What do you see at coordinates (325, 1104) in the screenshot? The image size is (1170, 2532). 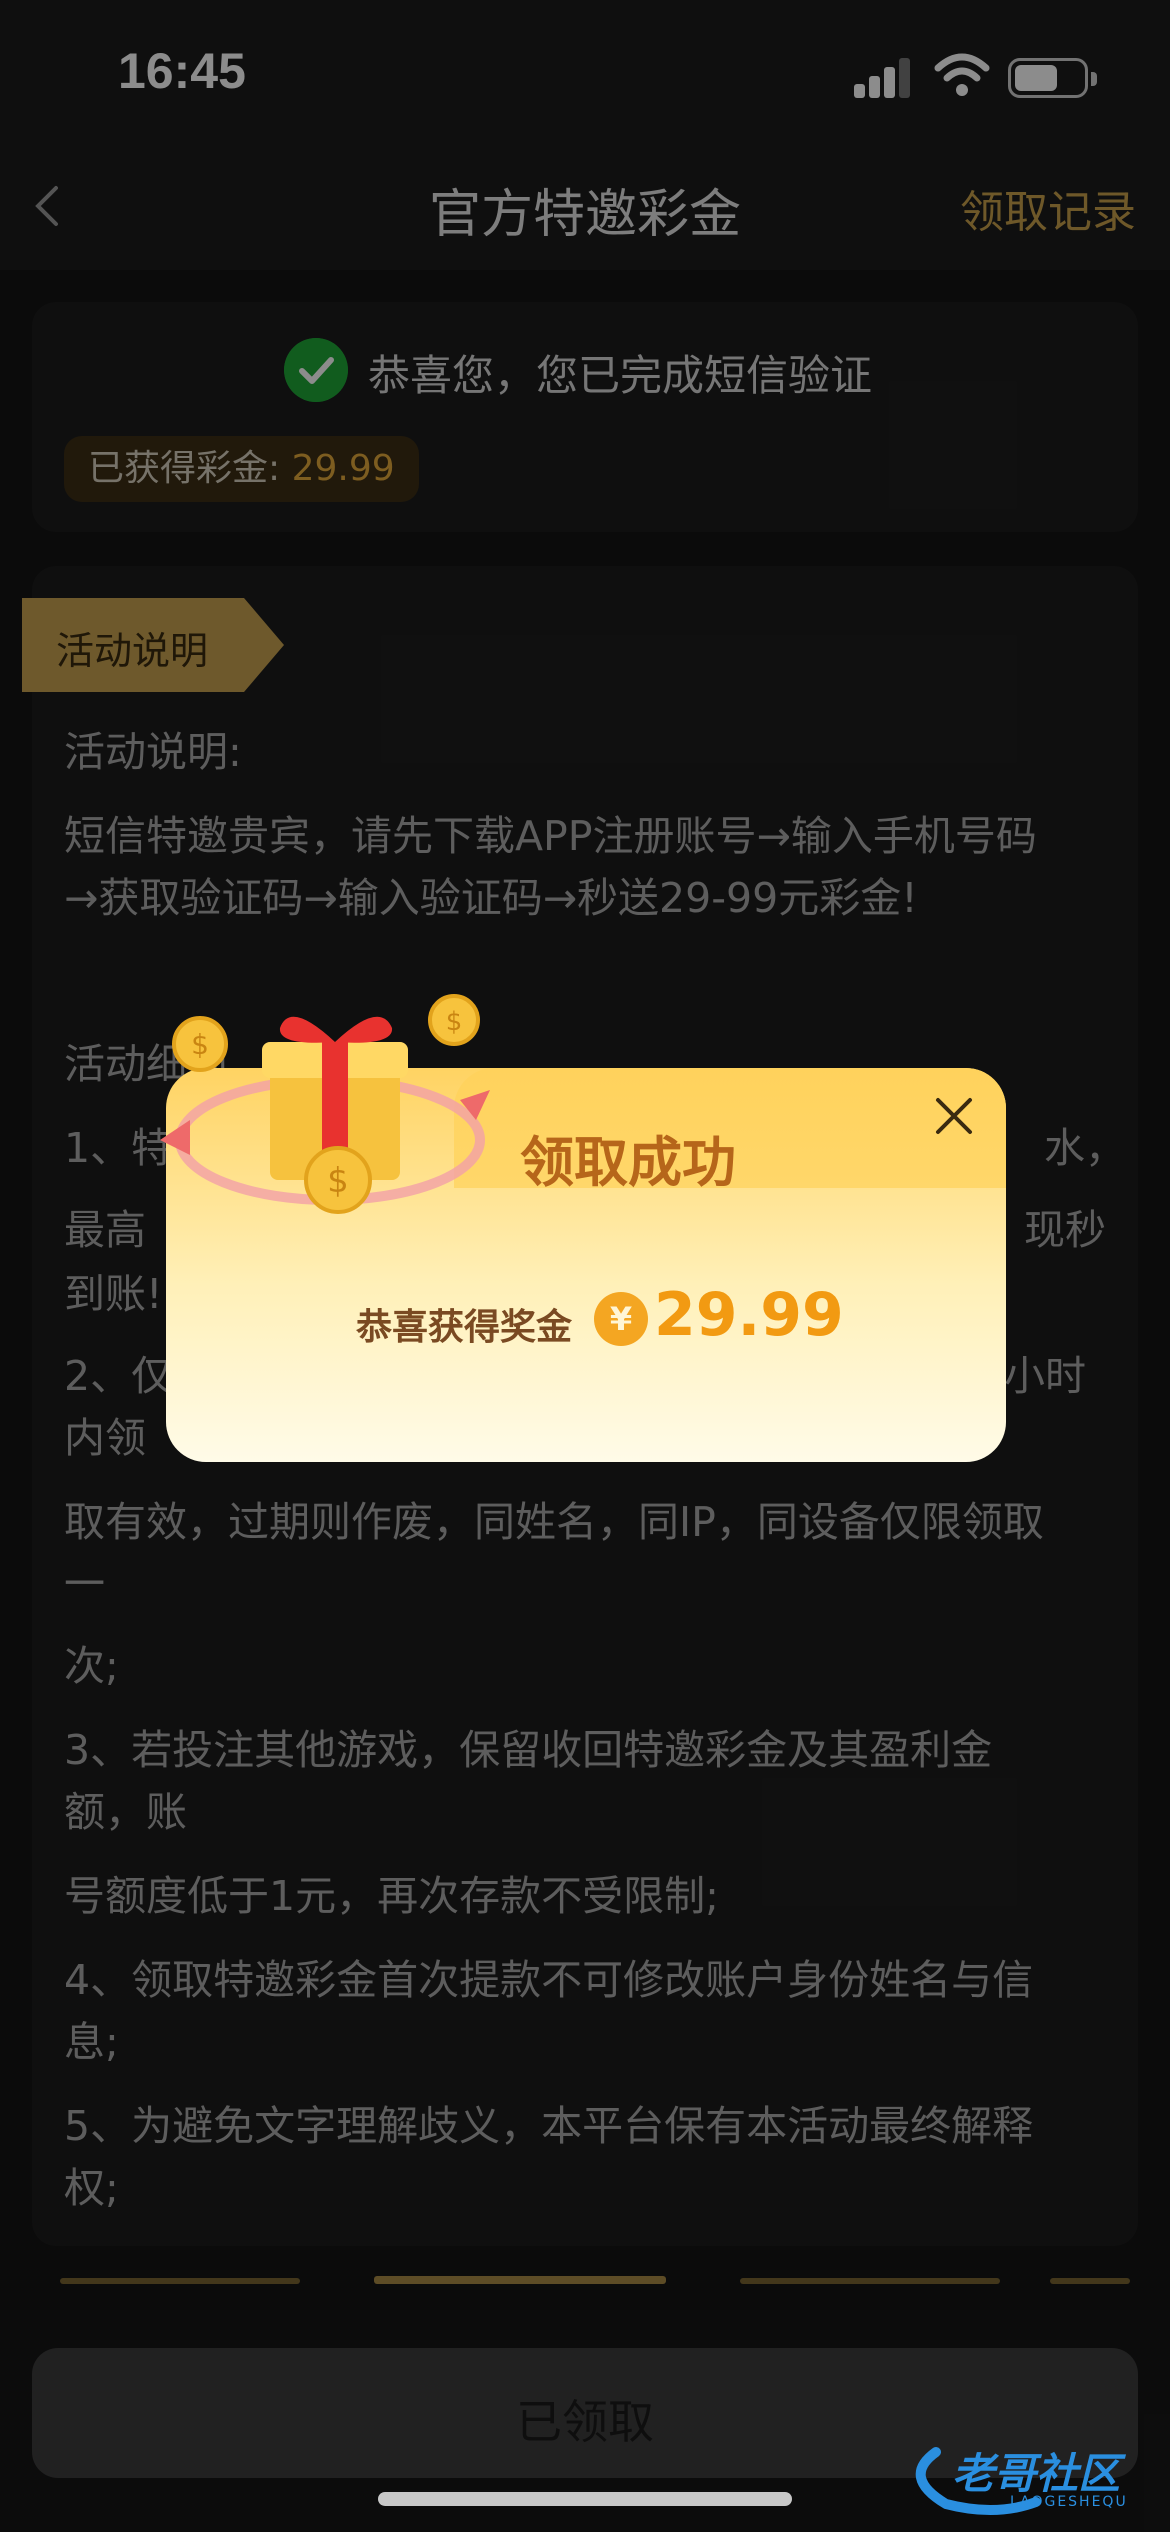 I see `gift-box-icon: $ $ $` at bounding box center [325, 1104].